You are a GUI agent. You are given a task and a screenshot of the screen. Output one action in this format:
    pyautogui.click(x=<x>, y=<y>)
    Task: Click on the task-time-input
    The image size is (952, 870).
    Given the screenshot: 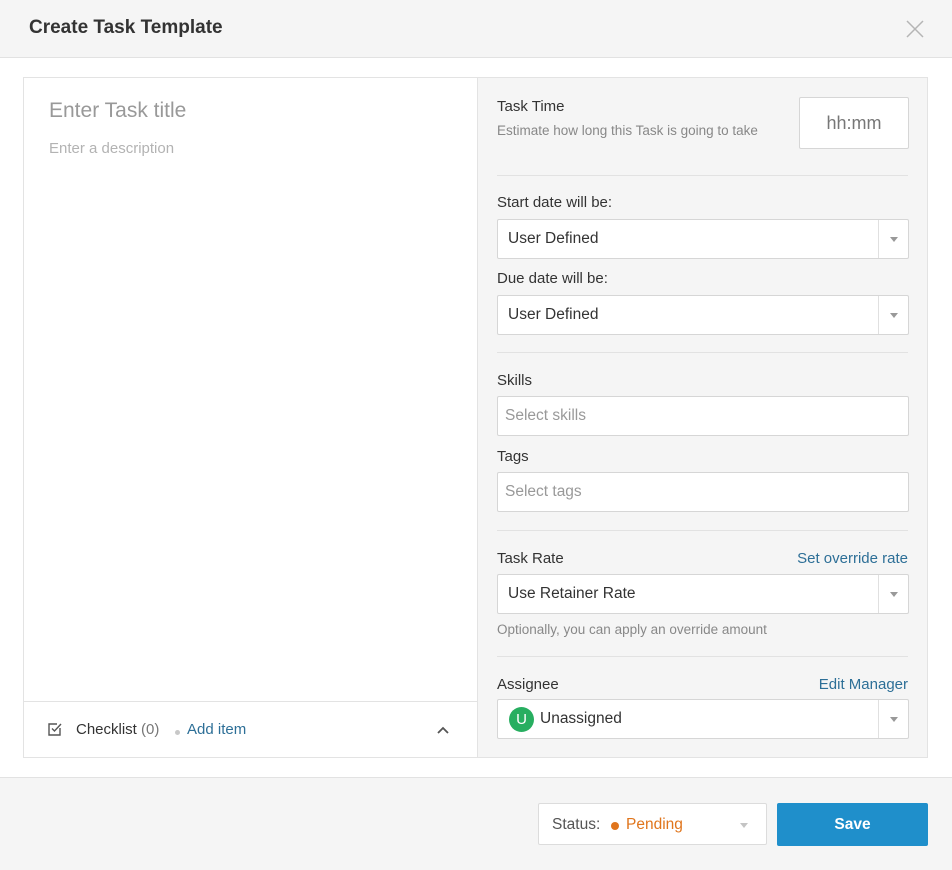 What is the action you would take?
    pyautogui.click(x=854, y=123)
    